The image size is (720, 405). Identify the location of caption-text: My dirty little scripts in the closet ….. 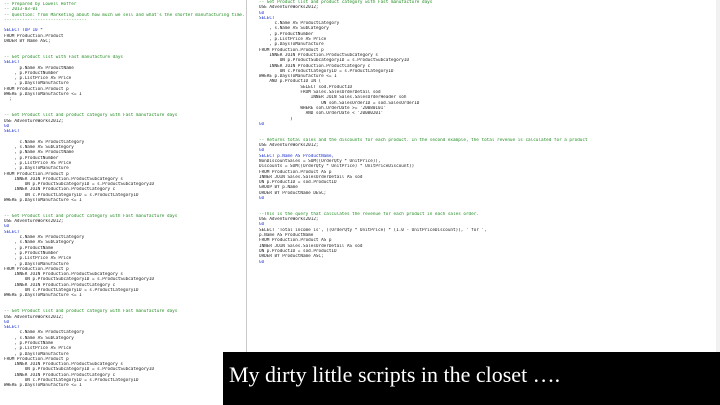
(395, 374).